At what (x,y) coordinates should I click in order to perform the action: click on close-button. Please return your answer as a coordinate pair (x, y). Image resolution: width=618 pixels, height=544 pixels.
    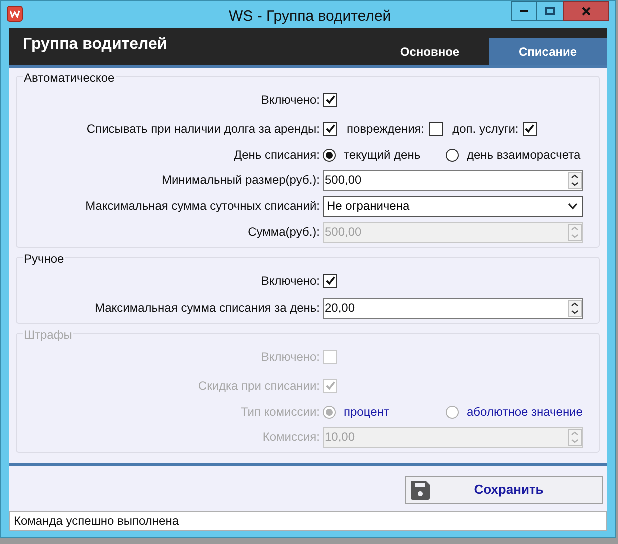
    Looking at the image, I should click on (586, 11).